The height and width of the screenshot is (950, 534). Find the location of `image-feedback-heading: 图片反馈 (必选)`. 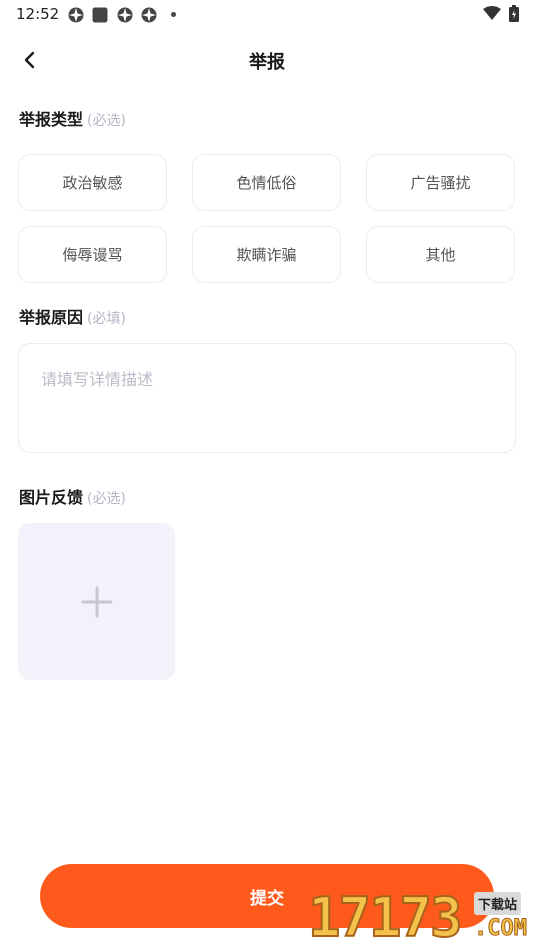

image-feedback-heading: 图片反馈 (必选) is located at coordinates (72, 496).